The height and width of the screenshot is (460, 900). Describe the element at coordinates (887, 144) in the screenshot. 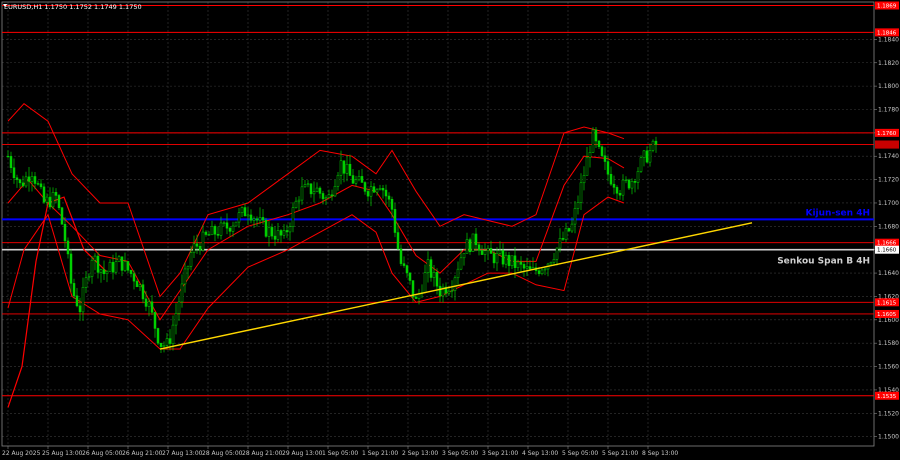

I see `current-price-badge` at that location.